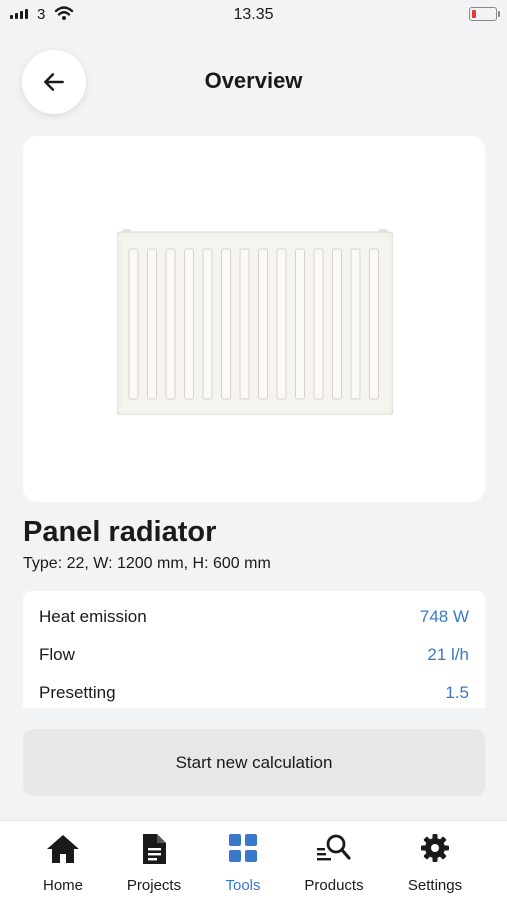  I want to click on tab-bar: Home Projects Tools Products Settings, so click(253, 860).